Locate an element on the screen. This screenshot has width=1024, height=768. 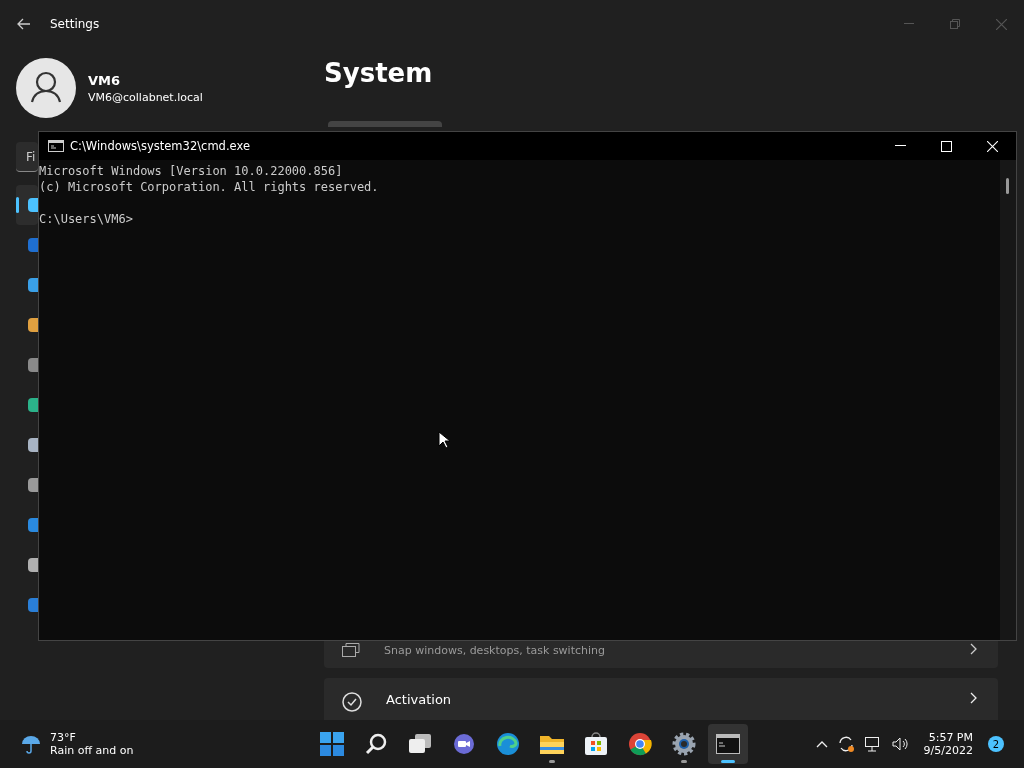
clock: 5:57 PM 9/5/2022 is located at coordinates (948, 744).